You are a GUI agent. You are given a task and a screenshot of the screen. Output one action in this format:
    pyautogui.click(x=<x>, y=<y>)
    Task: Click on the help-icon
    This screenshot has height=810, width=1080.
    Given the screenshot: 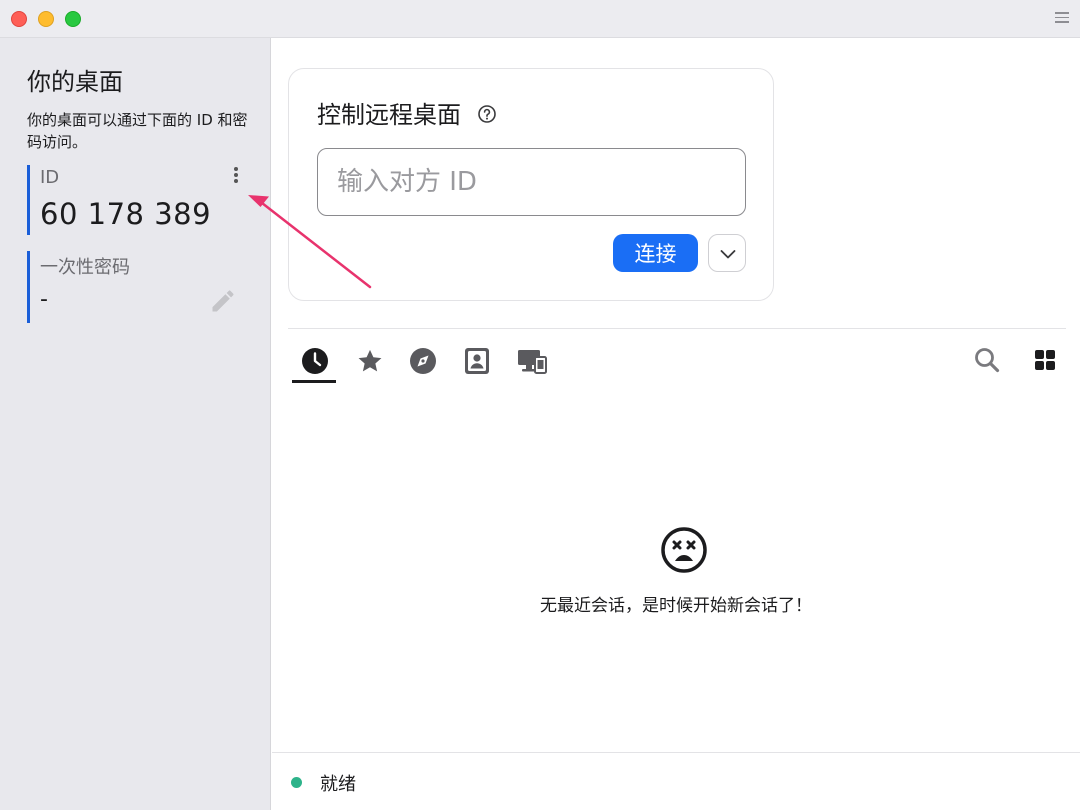 What is the action you would take?
    pyautogui.click(x=487, y=114)
    